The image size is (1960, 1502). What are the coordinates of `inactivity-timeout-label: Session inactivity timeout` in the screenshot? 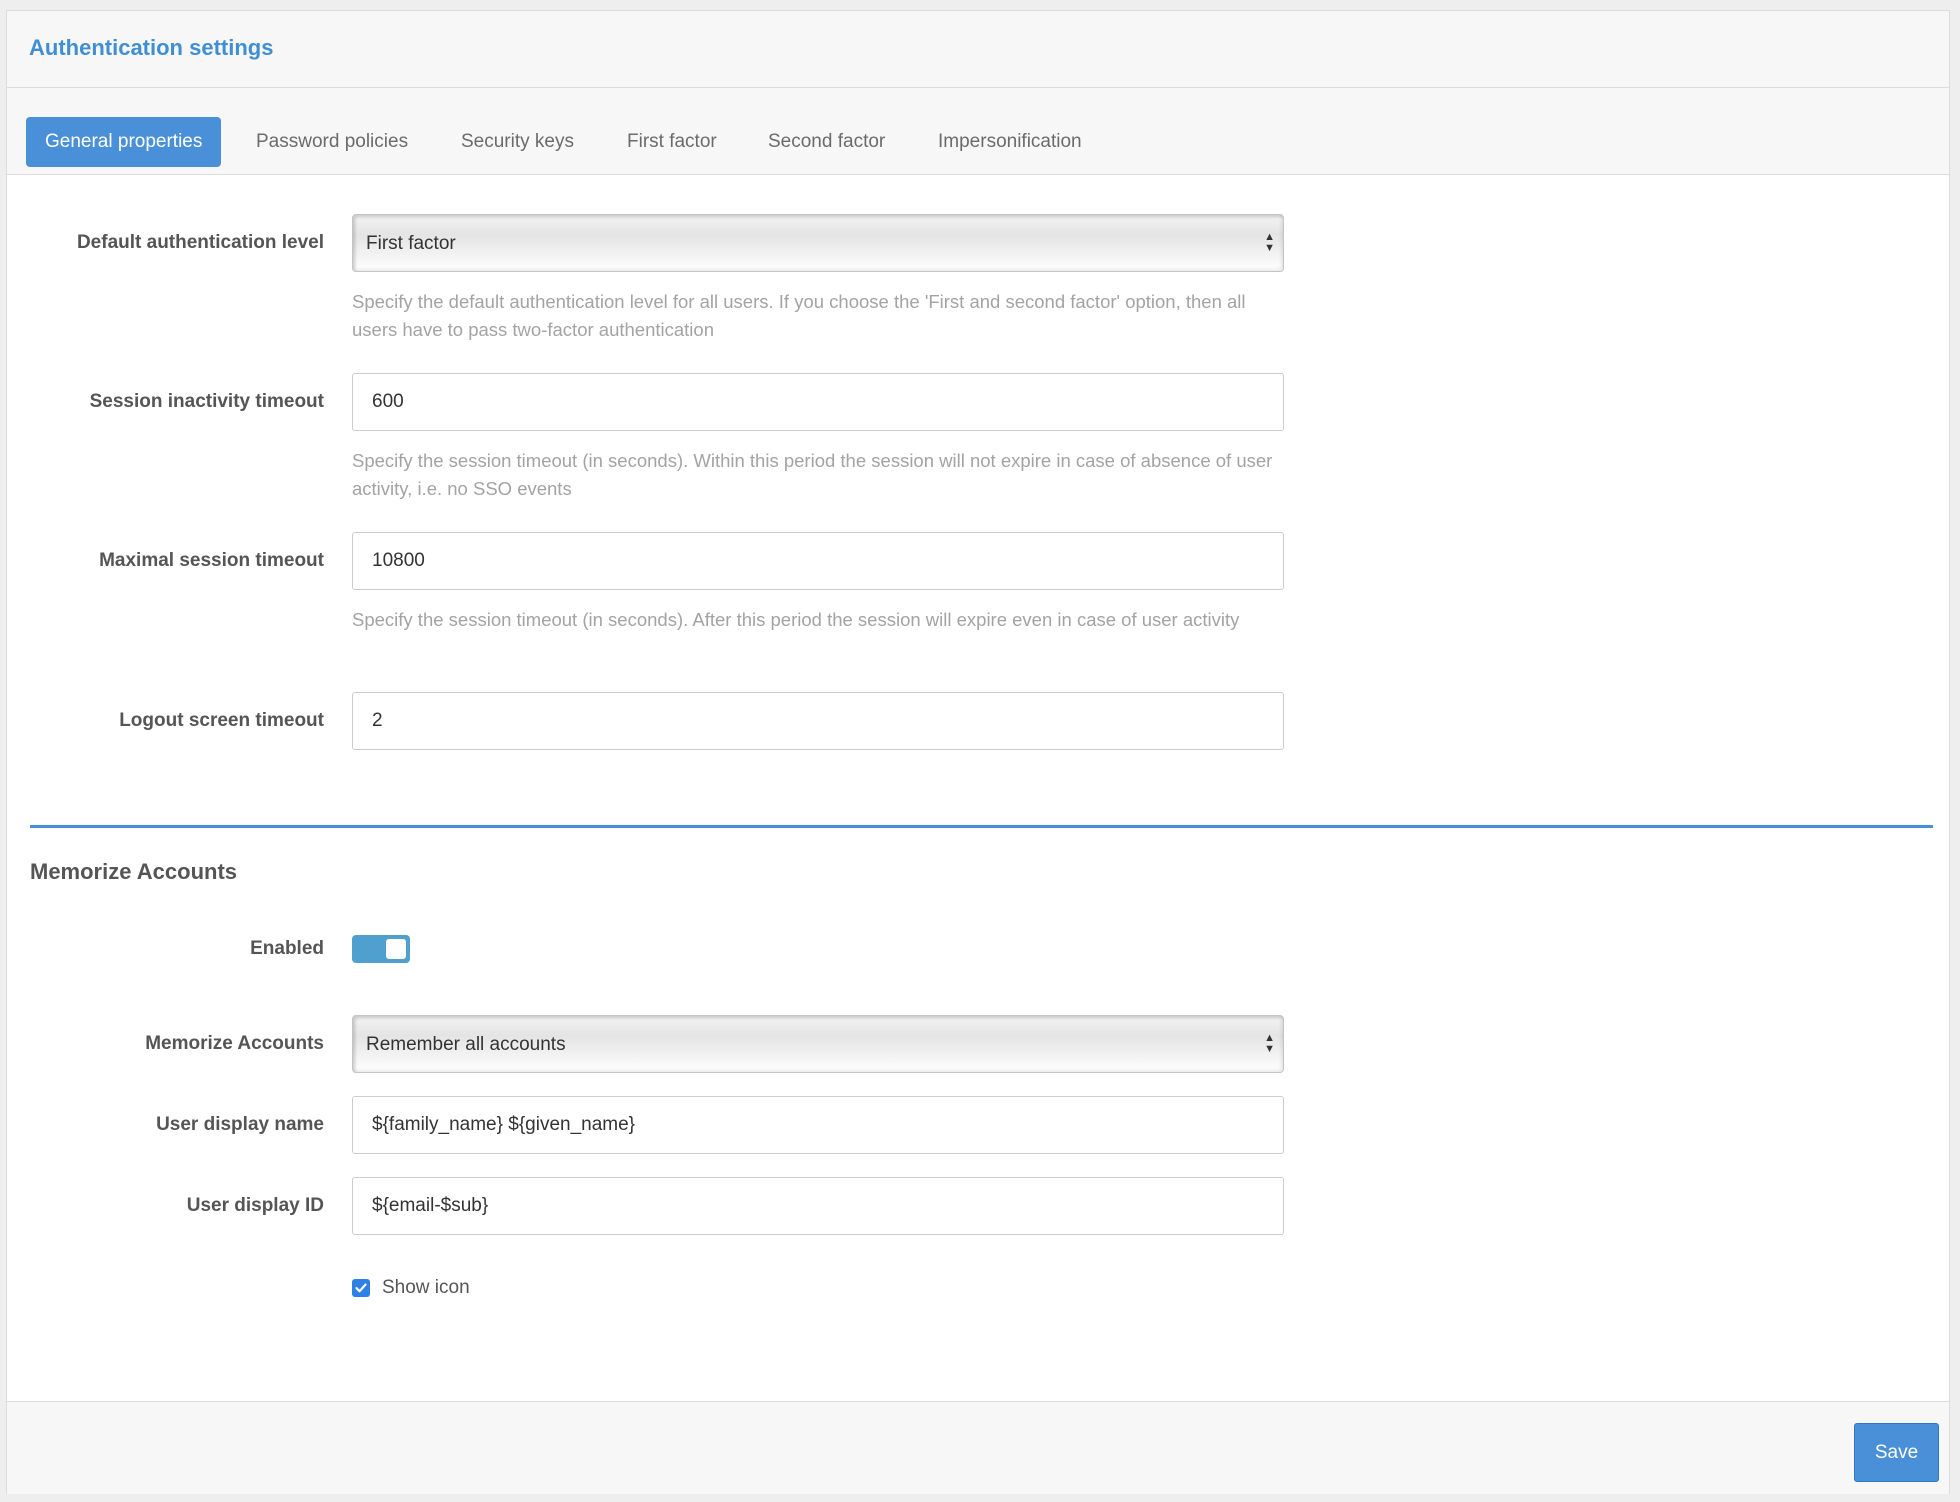 It's located at (206, 401).